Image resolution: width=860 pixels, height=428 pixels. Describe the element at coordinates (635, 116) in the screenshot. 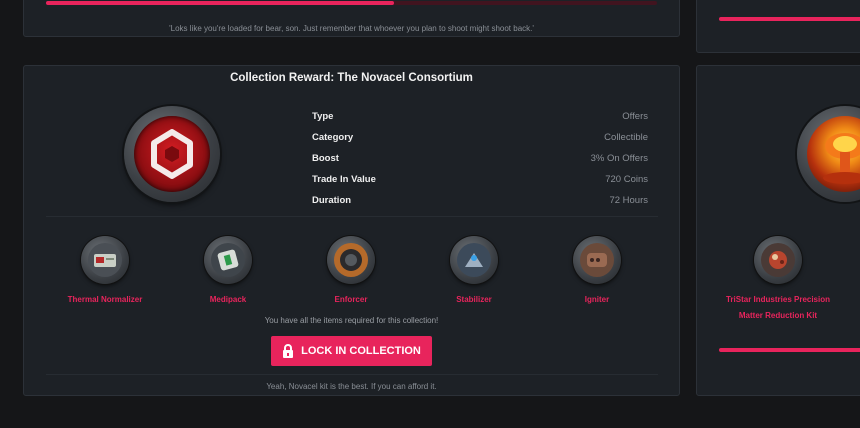

I see `stat-value: Offers` at that location.